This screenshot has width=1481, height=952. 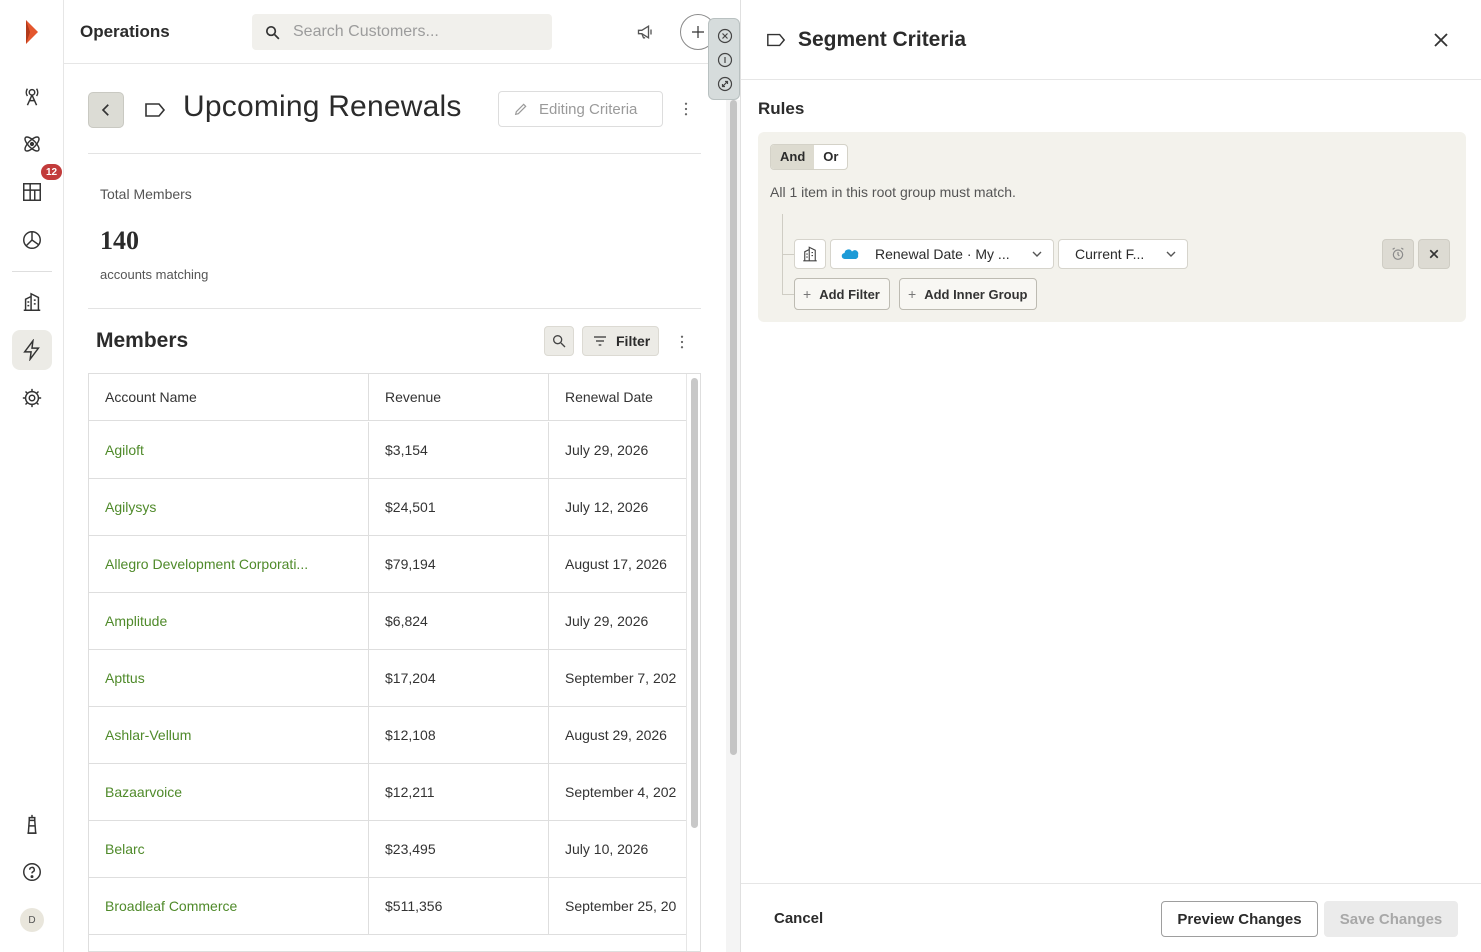 What do you see at coordinates (788, 254) in the screenshot?
I see `tree-connector` at bounding box center [788, 254].